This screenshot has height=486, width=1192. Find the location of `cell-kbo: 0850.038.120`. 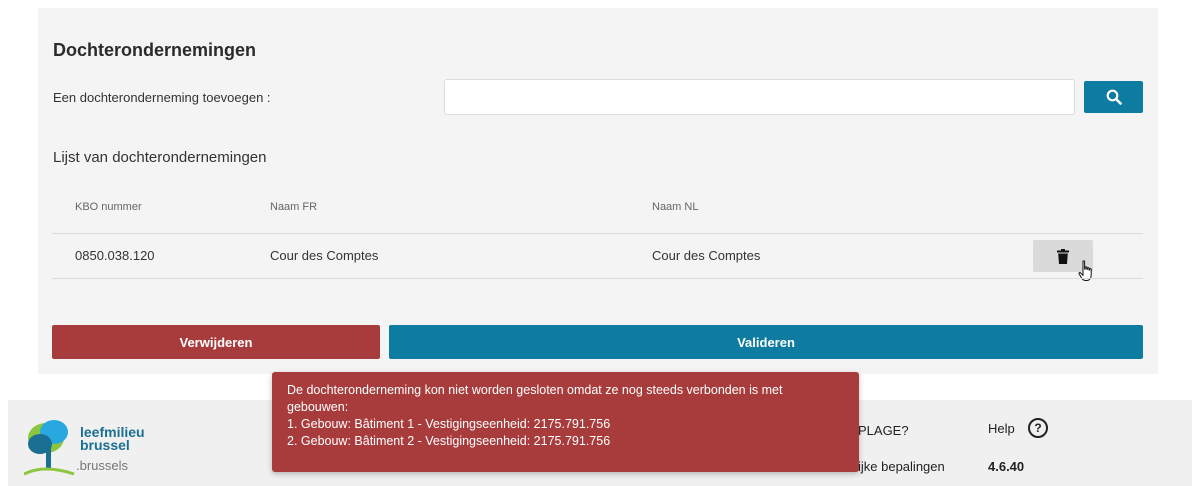

cell-kbo: 0850.038.120 is located at coordinates (115, 255).